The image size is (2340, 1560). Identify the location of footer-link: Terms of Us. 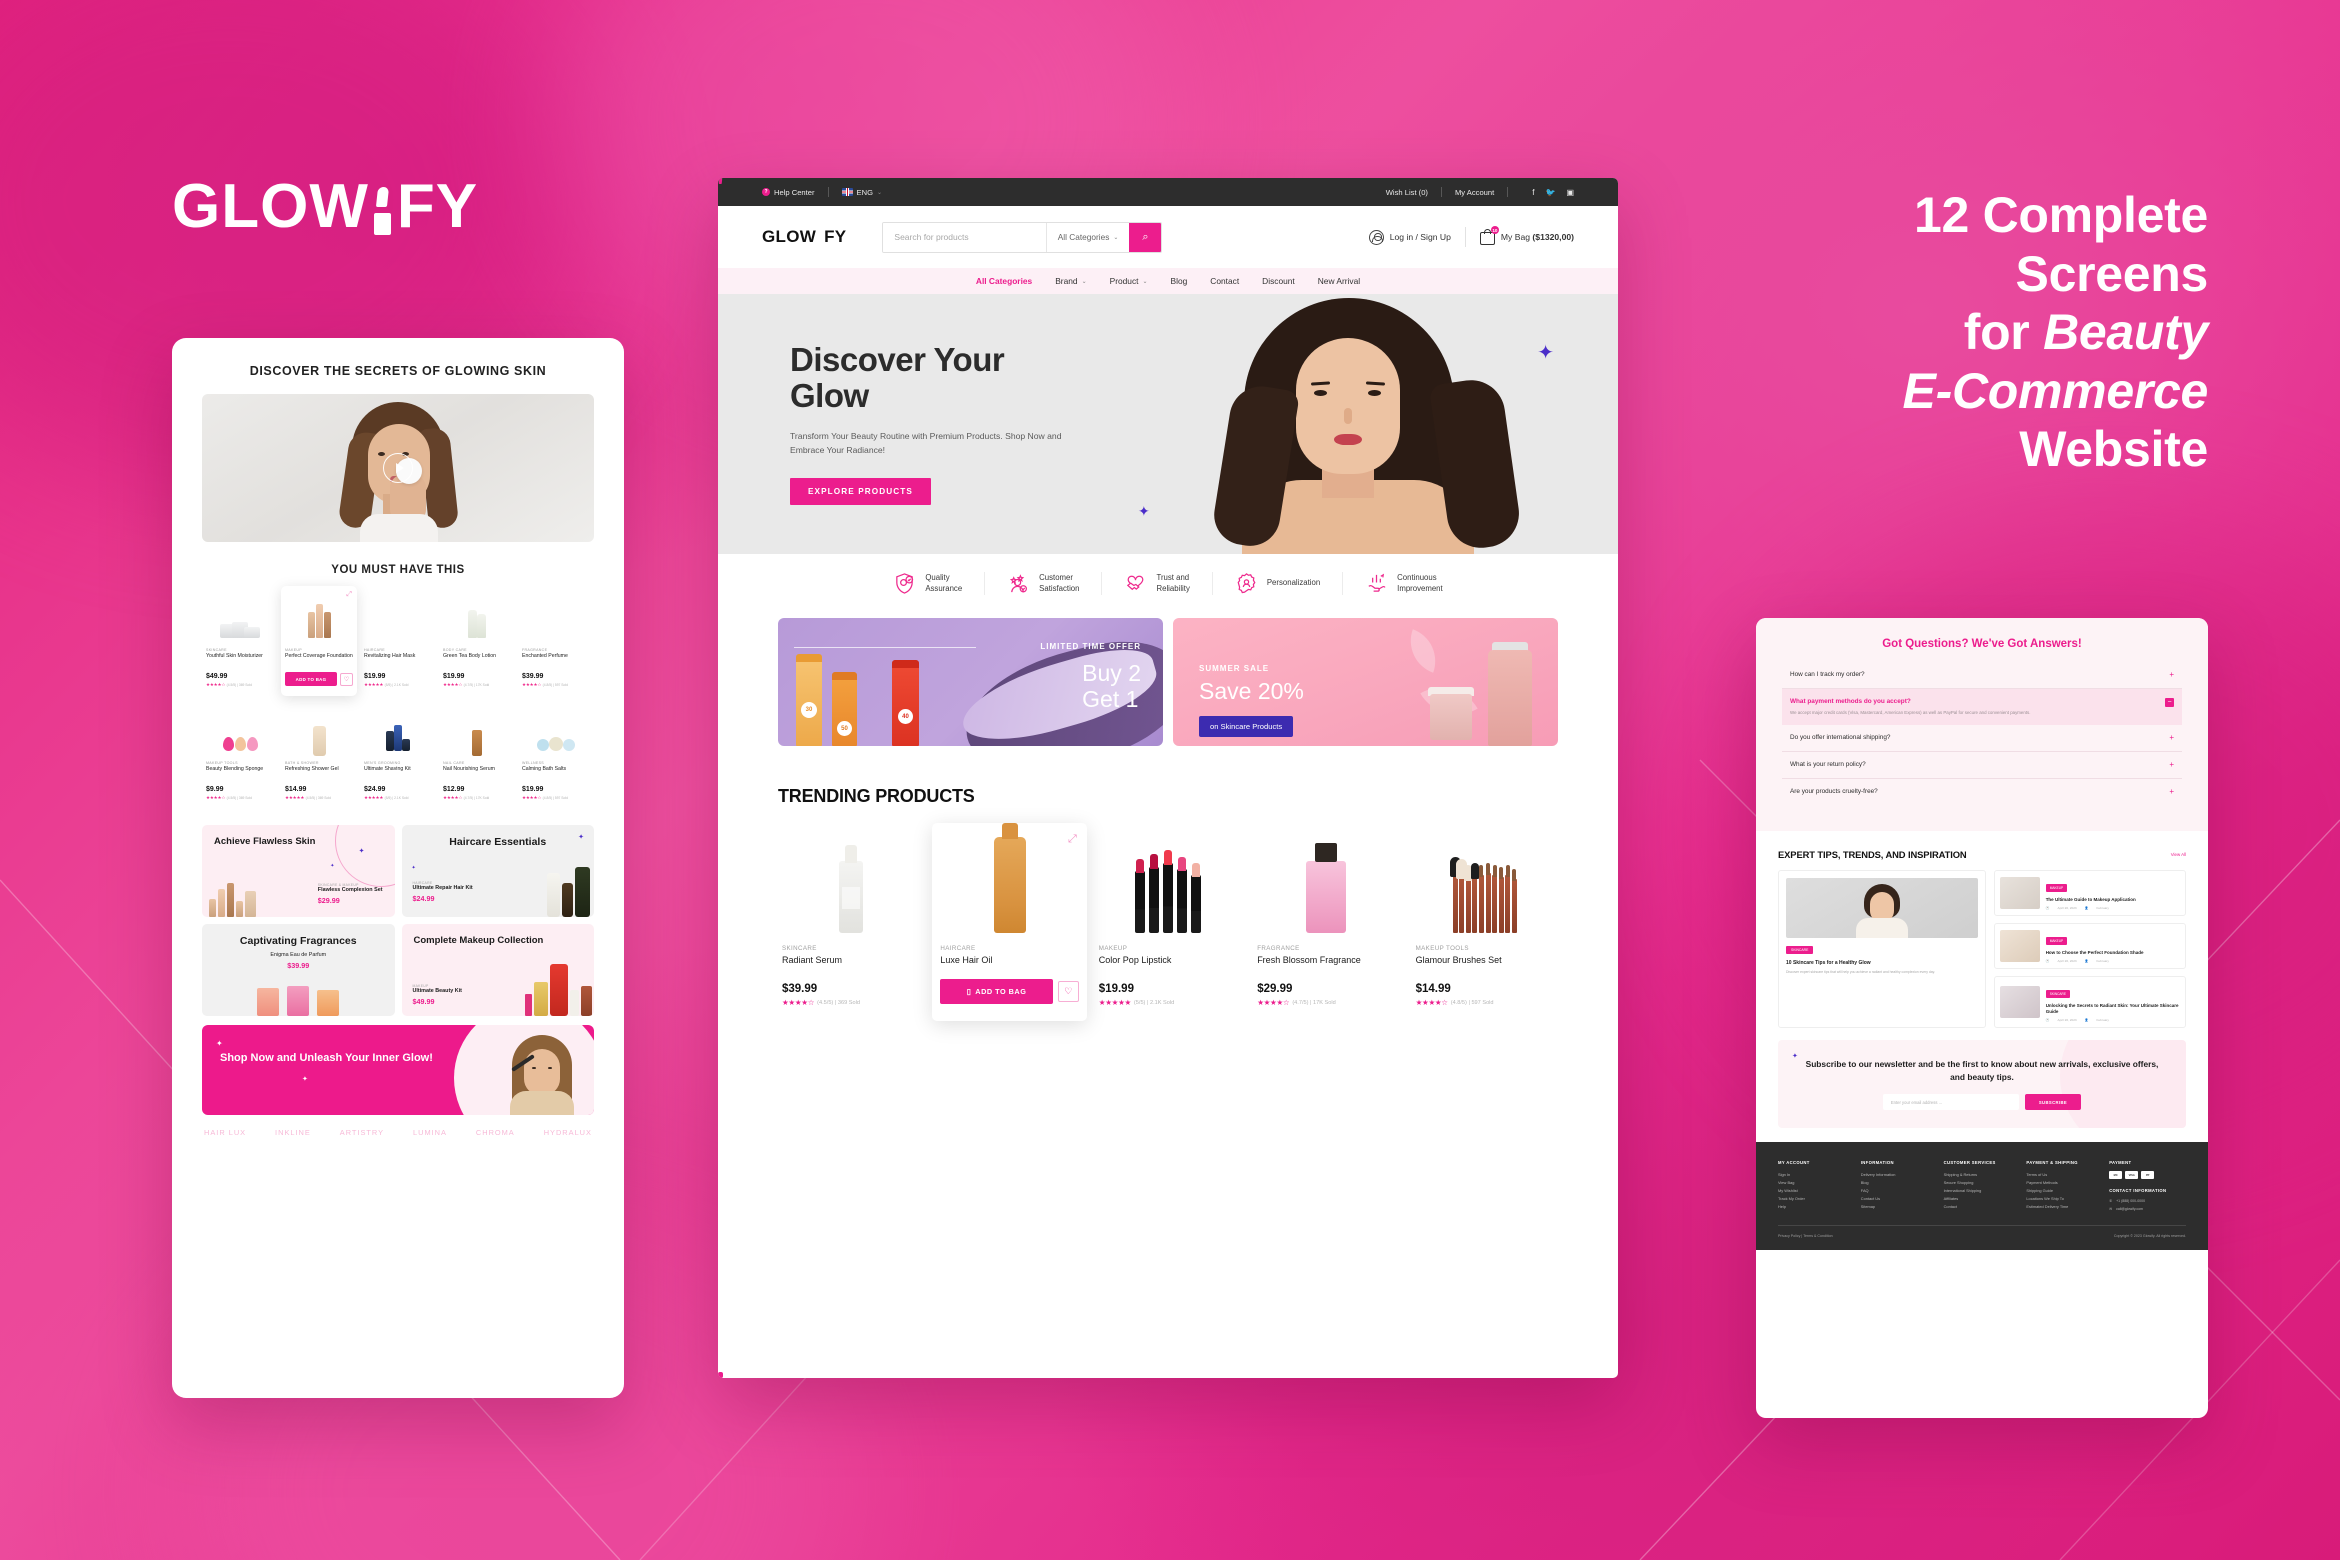
(2064, 1175).